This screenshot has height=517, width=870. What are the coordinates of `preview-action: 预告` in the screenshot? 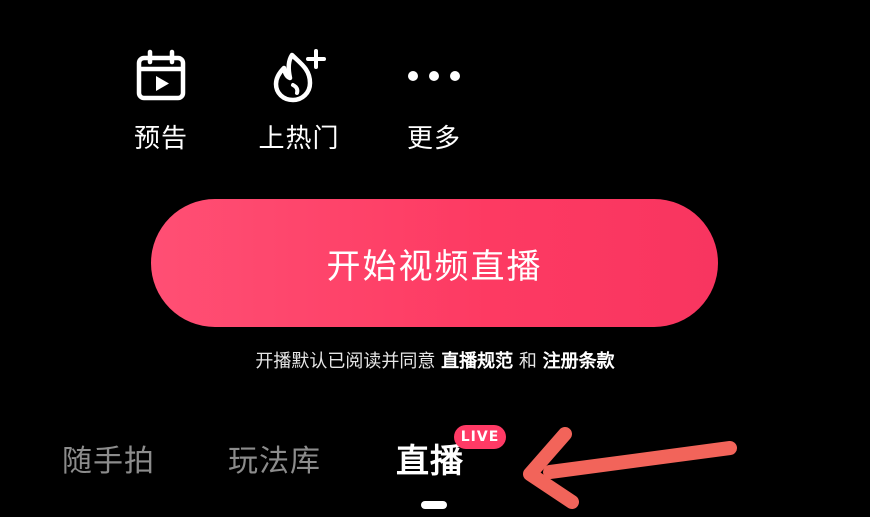 It's located at (161, 100).